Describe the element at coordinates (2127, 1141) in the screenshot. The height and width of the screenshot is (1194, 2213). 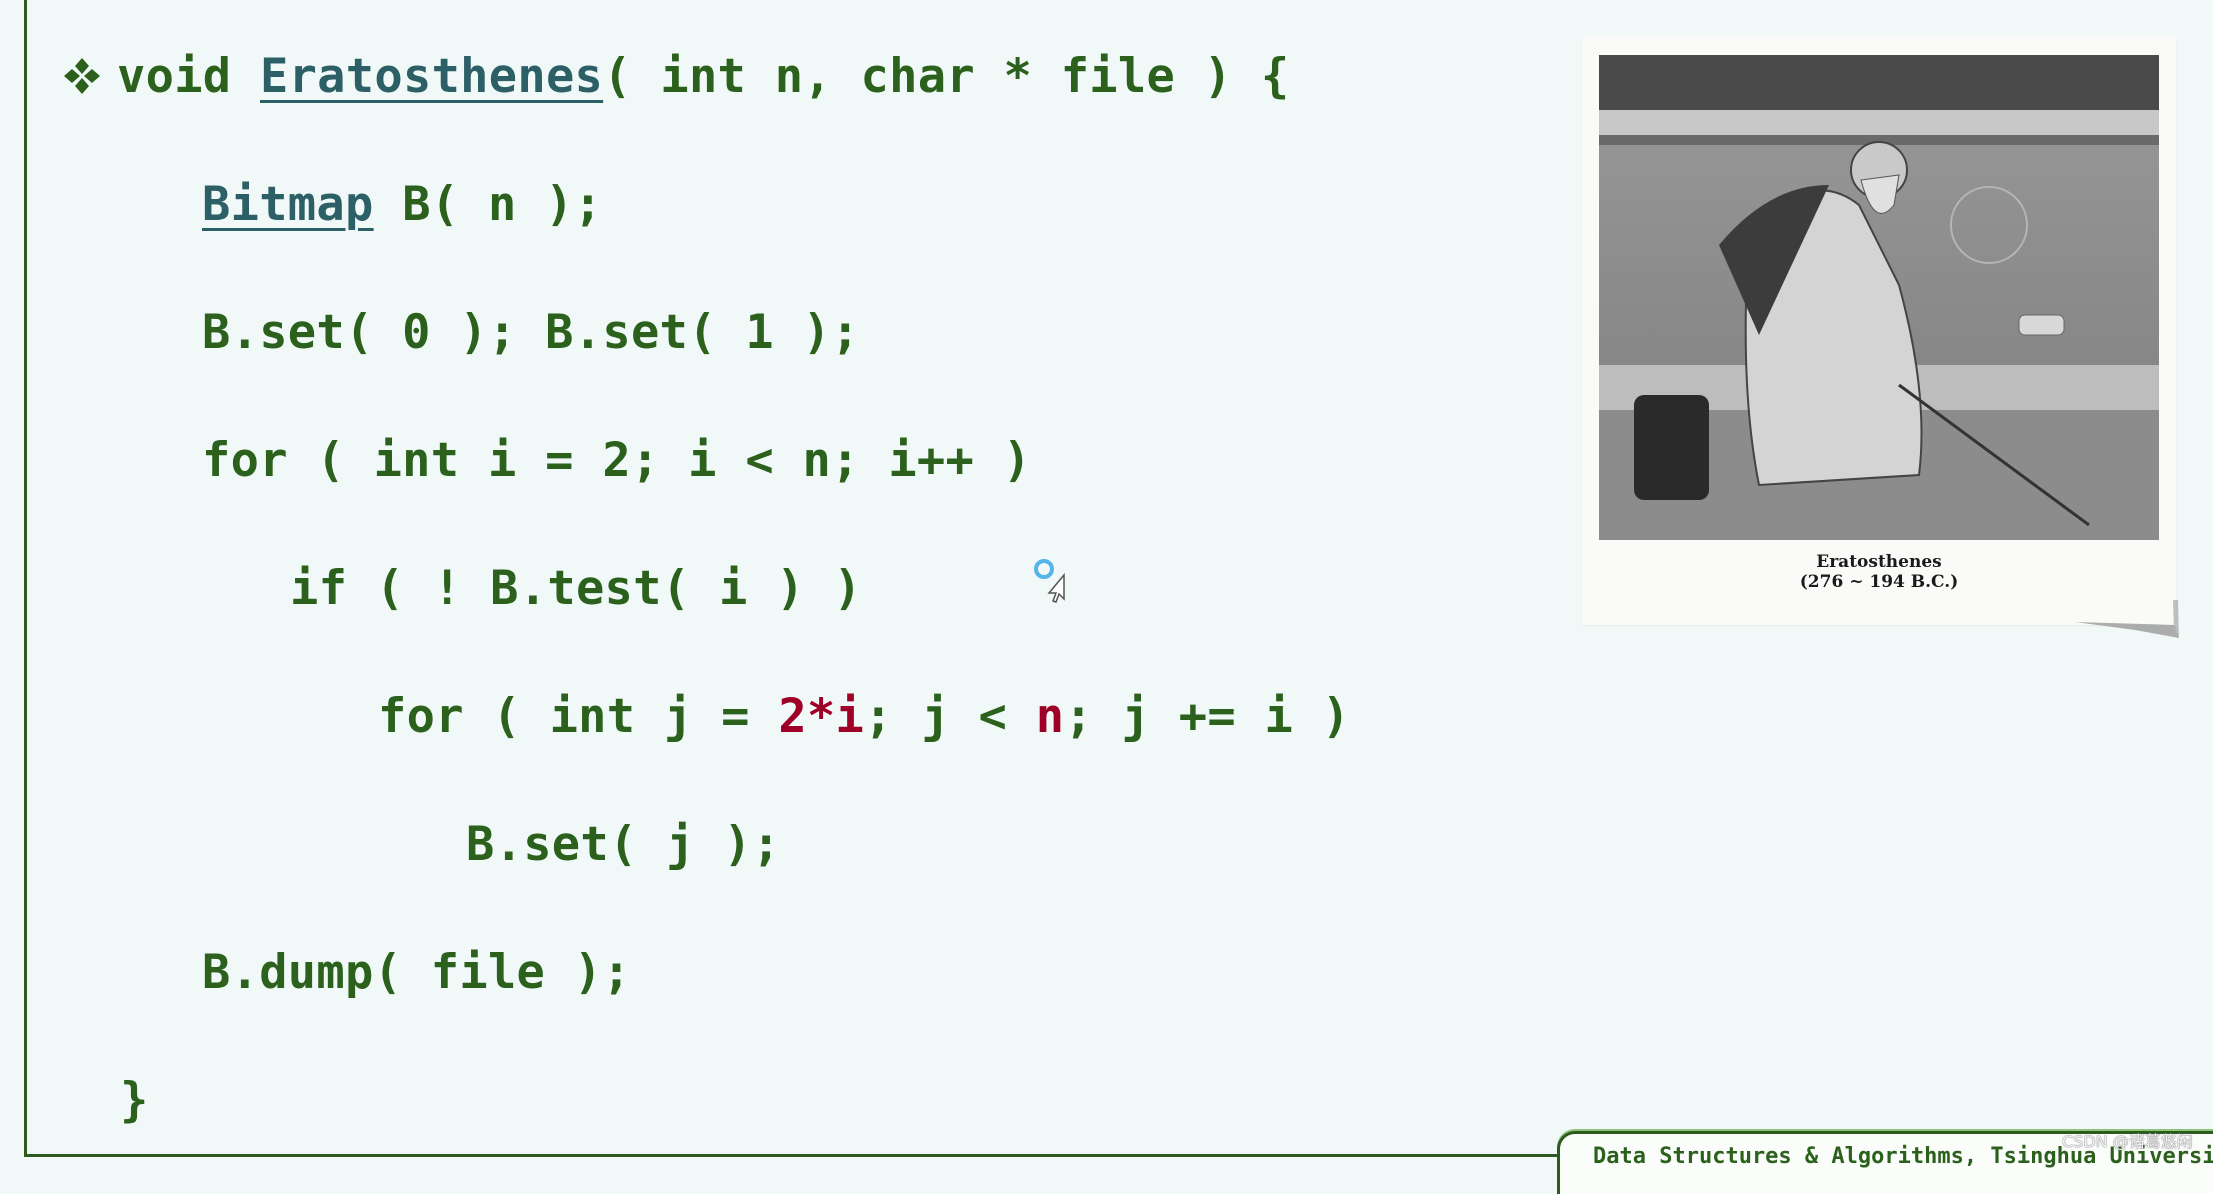
I see `watermark: CSDN @诸葛悠闲` at that location.